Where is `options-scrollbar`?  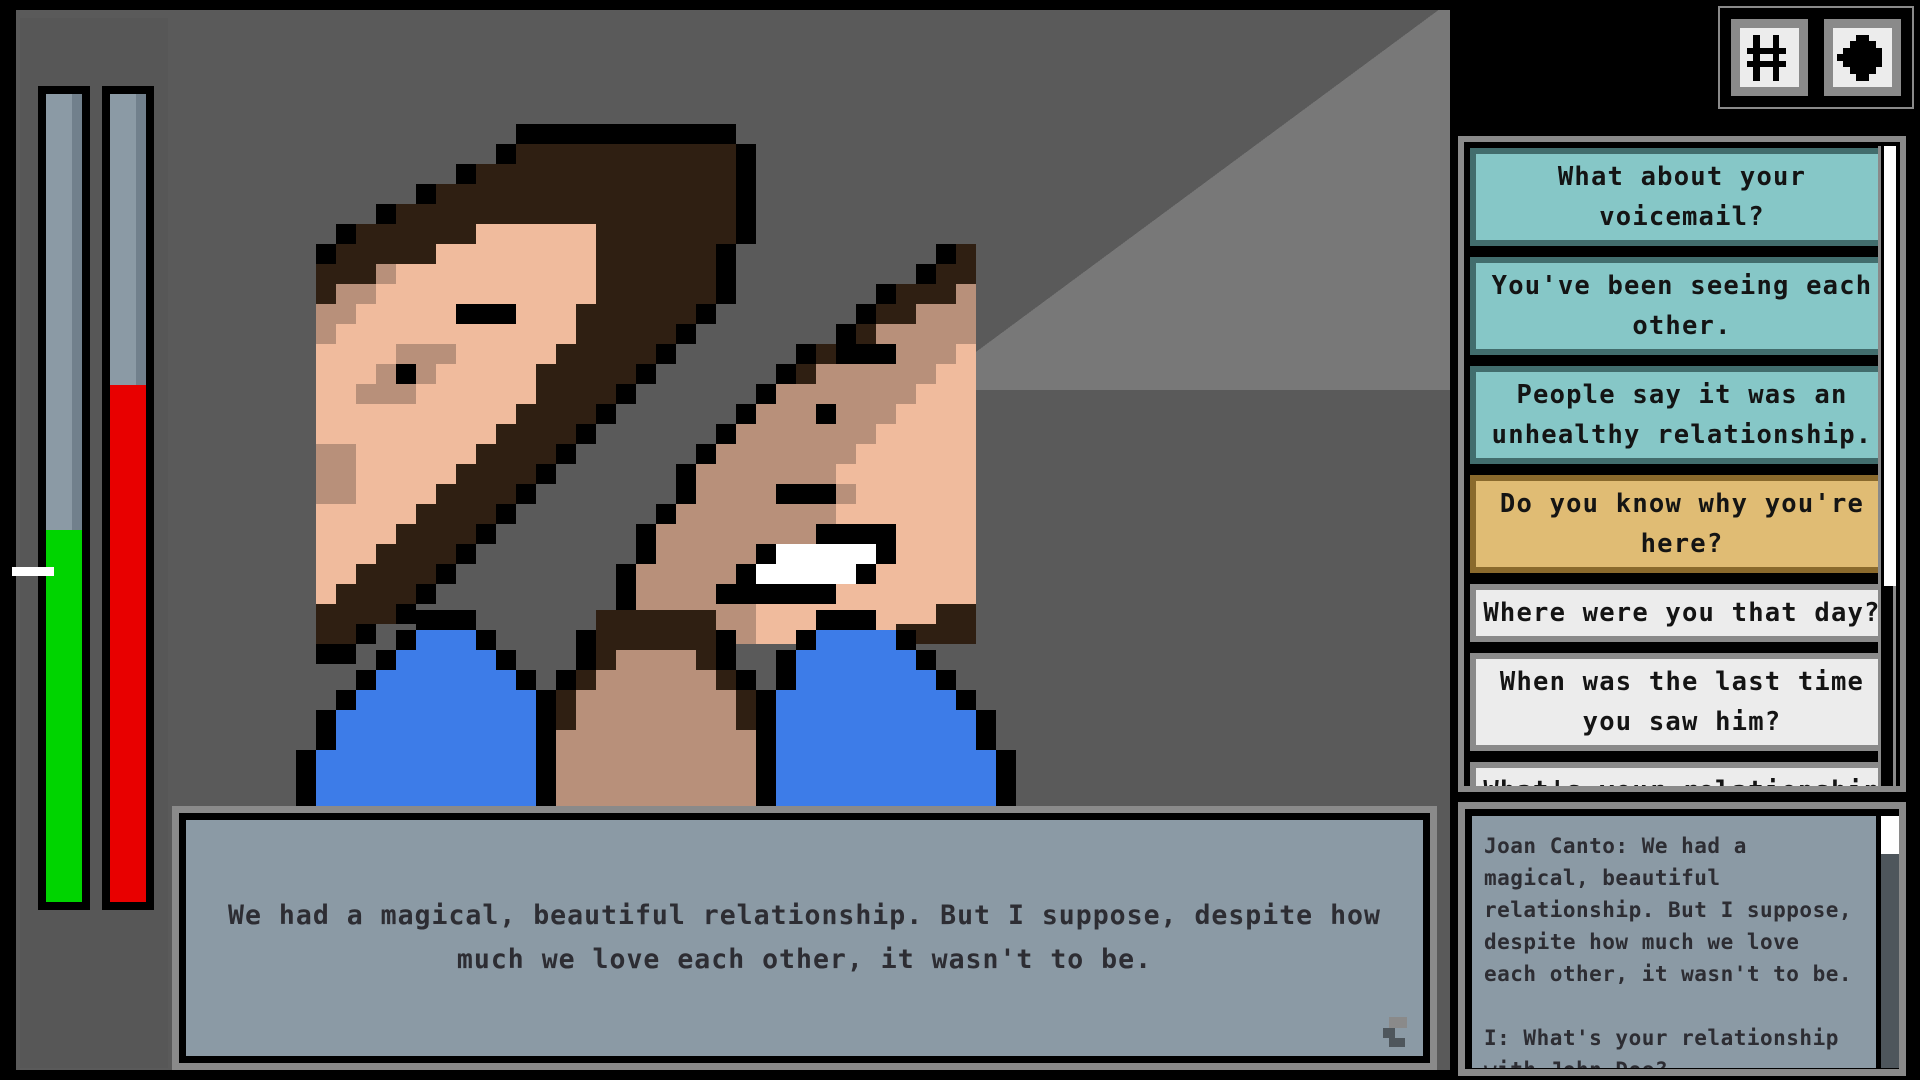
options-scrollbar is located at coordinates (1887, 466).